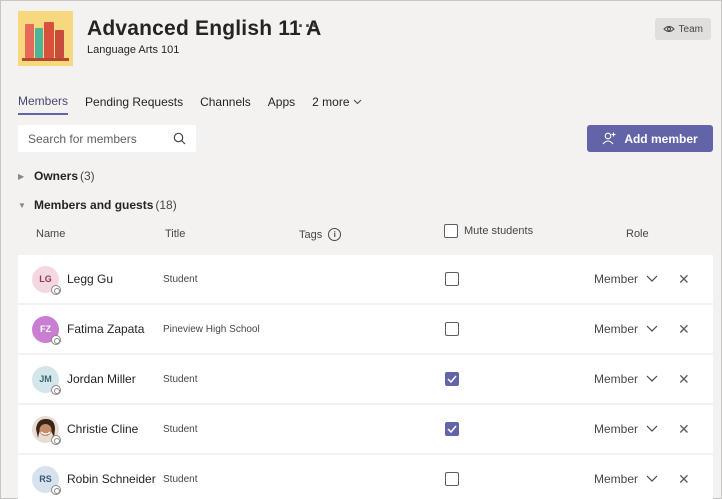 The image size is (722, 499). Describe the element at coordinates (365, 477) in the screenshot. I see `member-row: RS Robin Schneider Student Member ✕` at that location.